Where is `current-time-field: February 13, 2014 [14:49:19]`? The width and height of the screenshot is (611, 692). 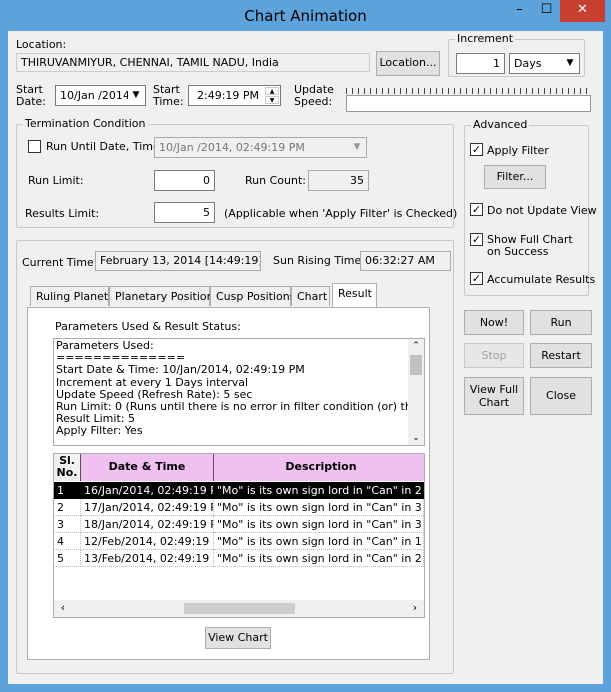 current-time-field: February 13, 2014 [14:49:19] is located at coordinates (178, 261).